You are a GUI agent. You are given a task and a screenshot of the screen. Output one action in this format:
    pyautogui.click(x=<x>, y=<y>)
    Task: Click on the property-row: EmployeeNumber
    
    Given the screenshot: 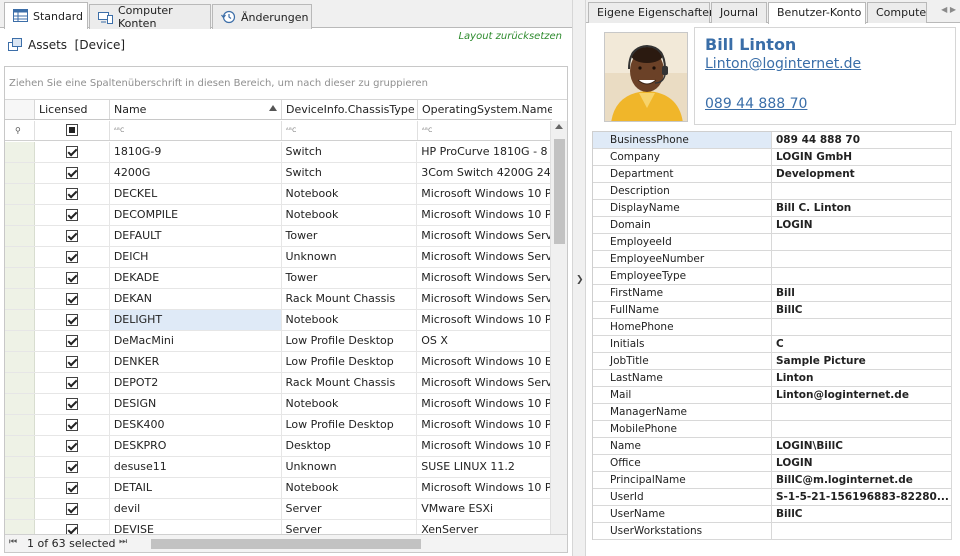 What is the action you would take?
    pyautogui.click(x=772, y=259)
    